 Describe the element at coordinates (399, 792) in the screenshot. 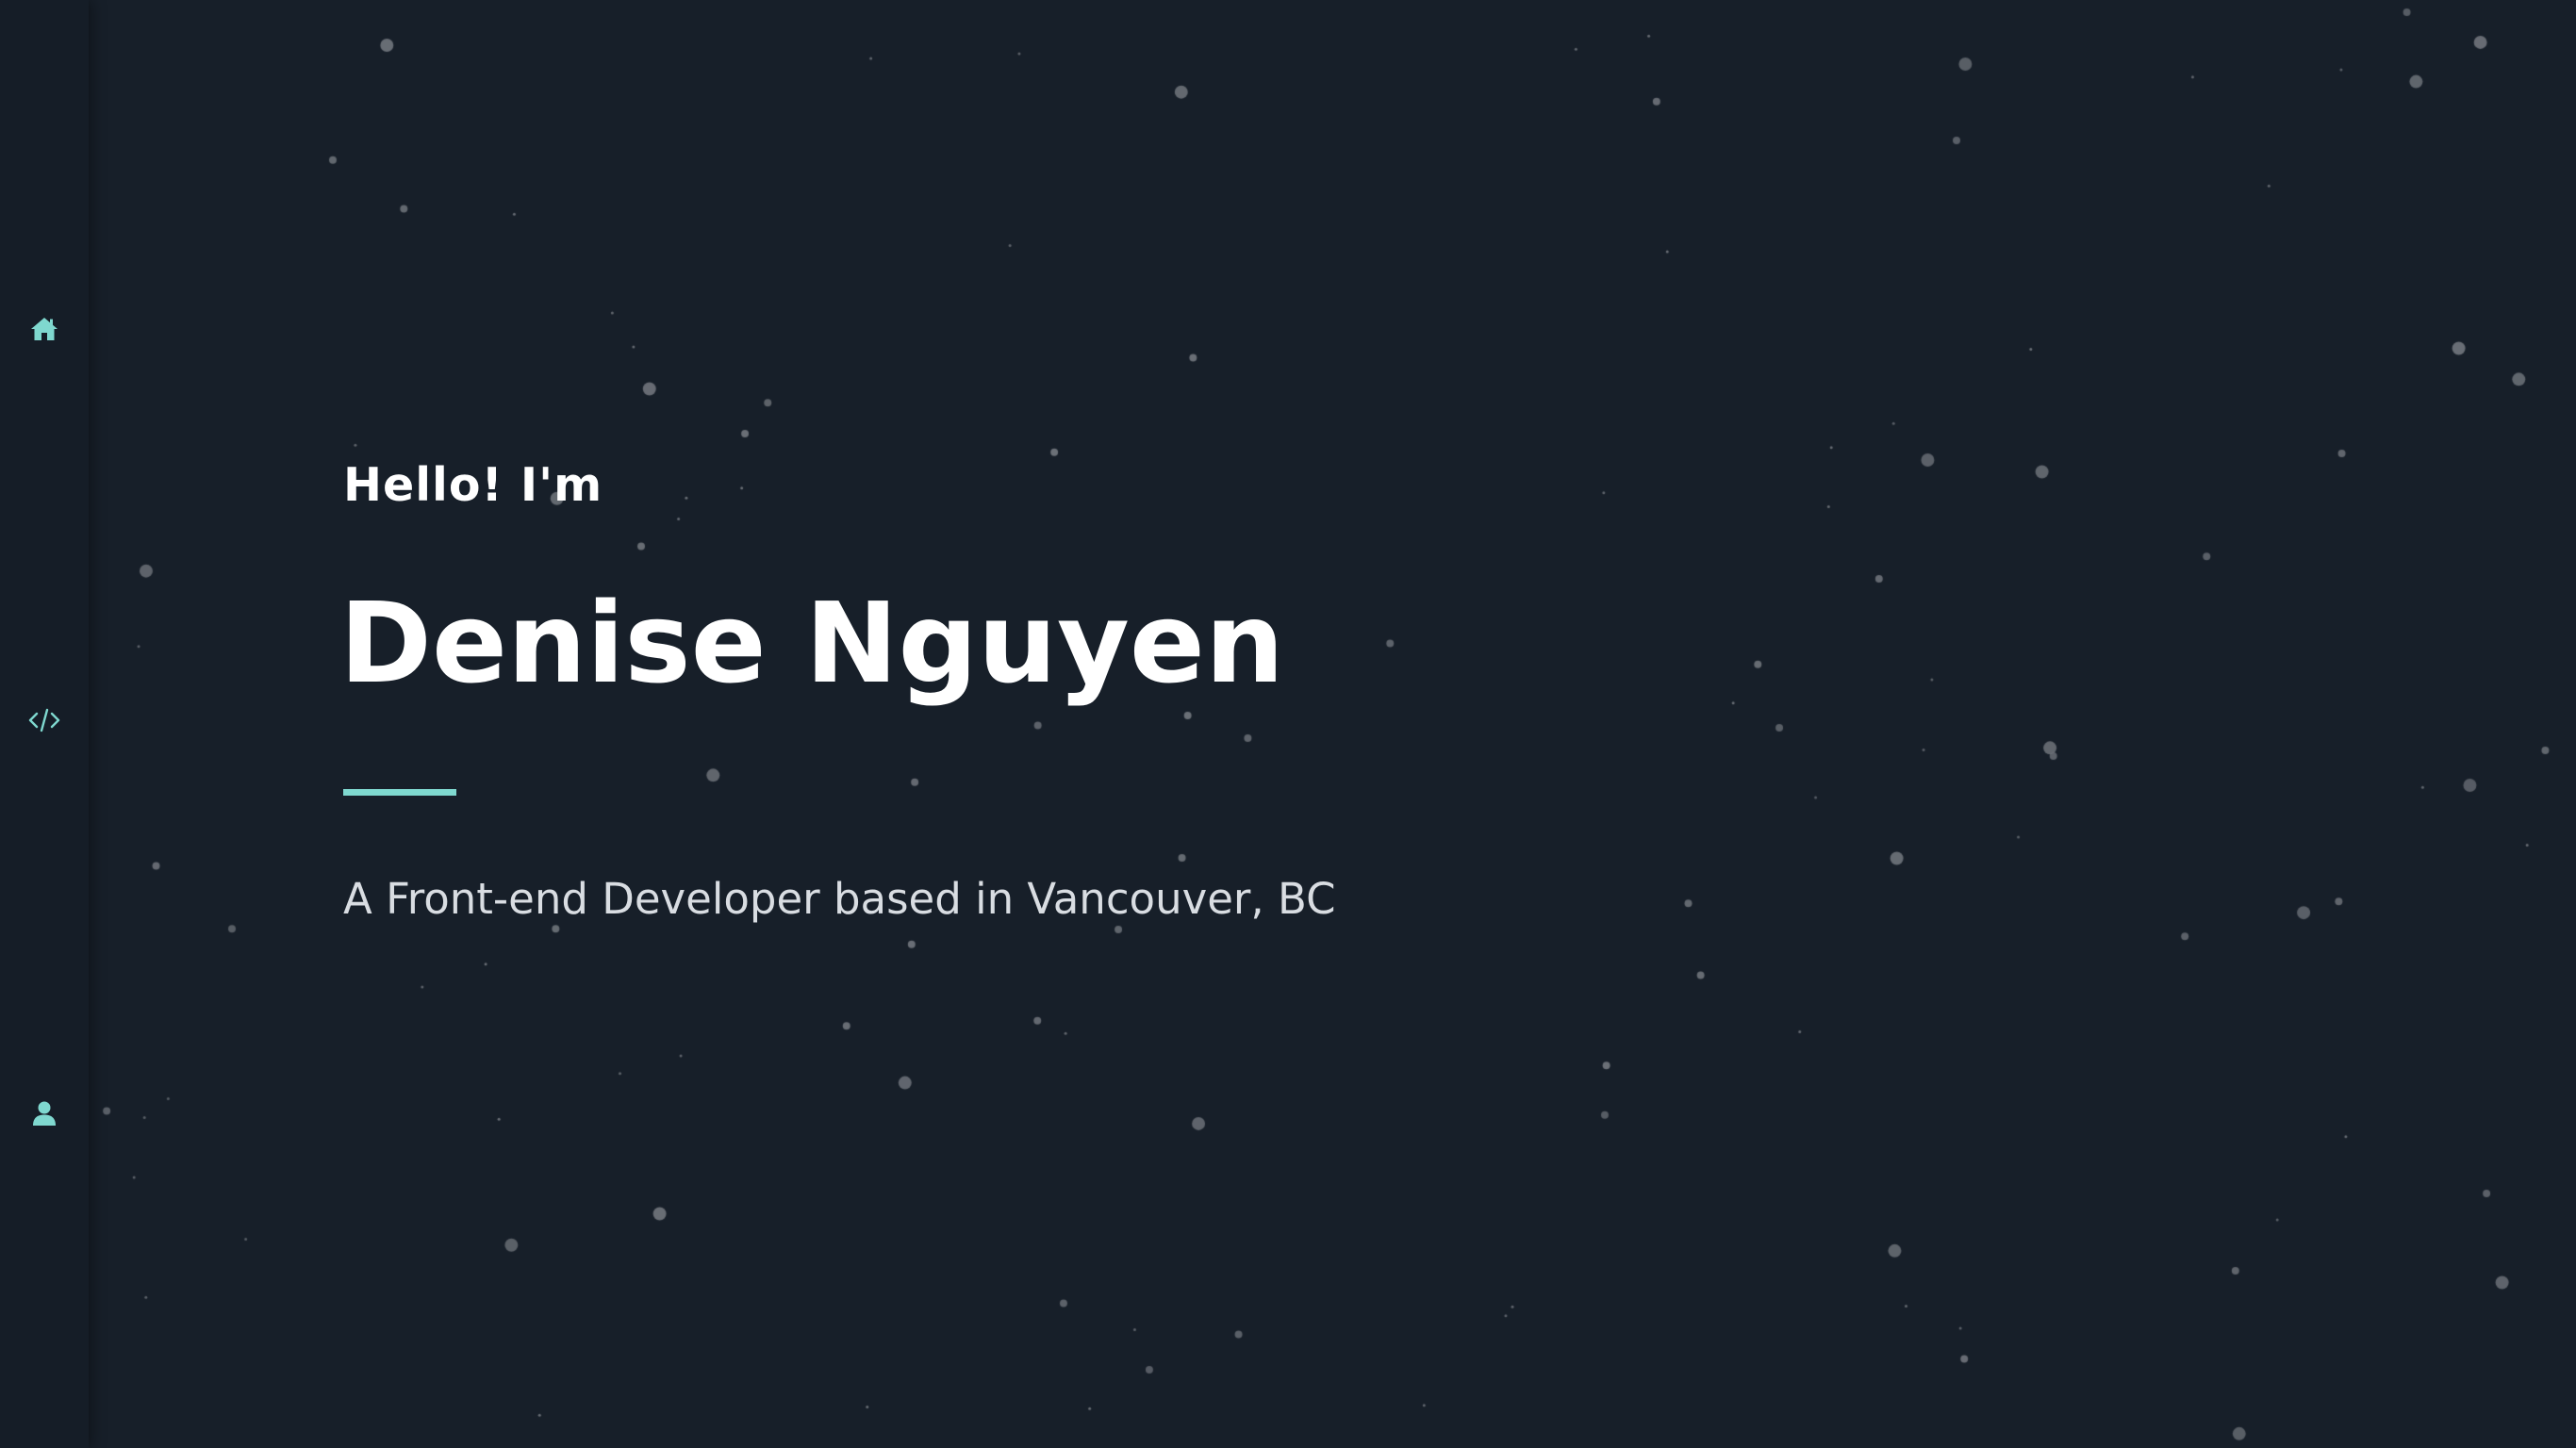

I see `accent-divider` at that location.